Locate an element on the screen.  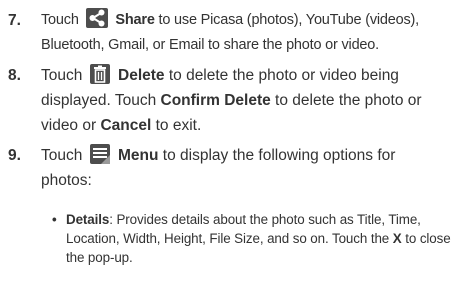
step-8-desc-line3: video or is located at coordinates (71, 125).